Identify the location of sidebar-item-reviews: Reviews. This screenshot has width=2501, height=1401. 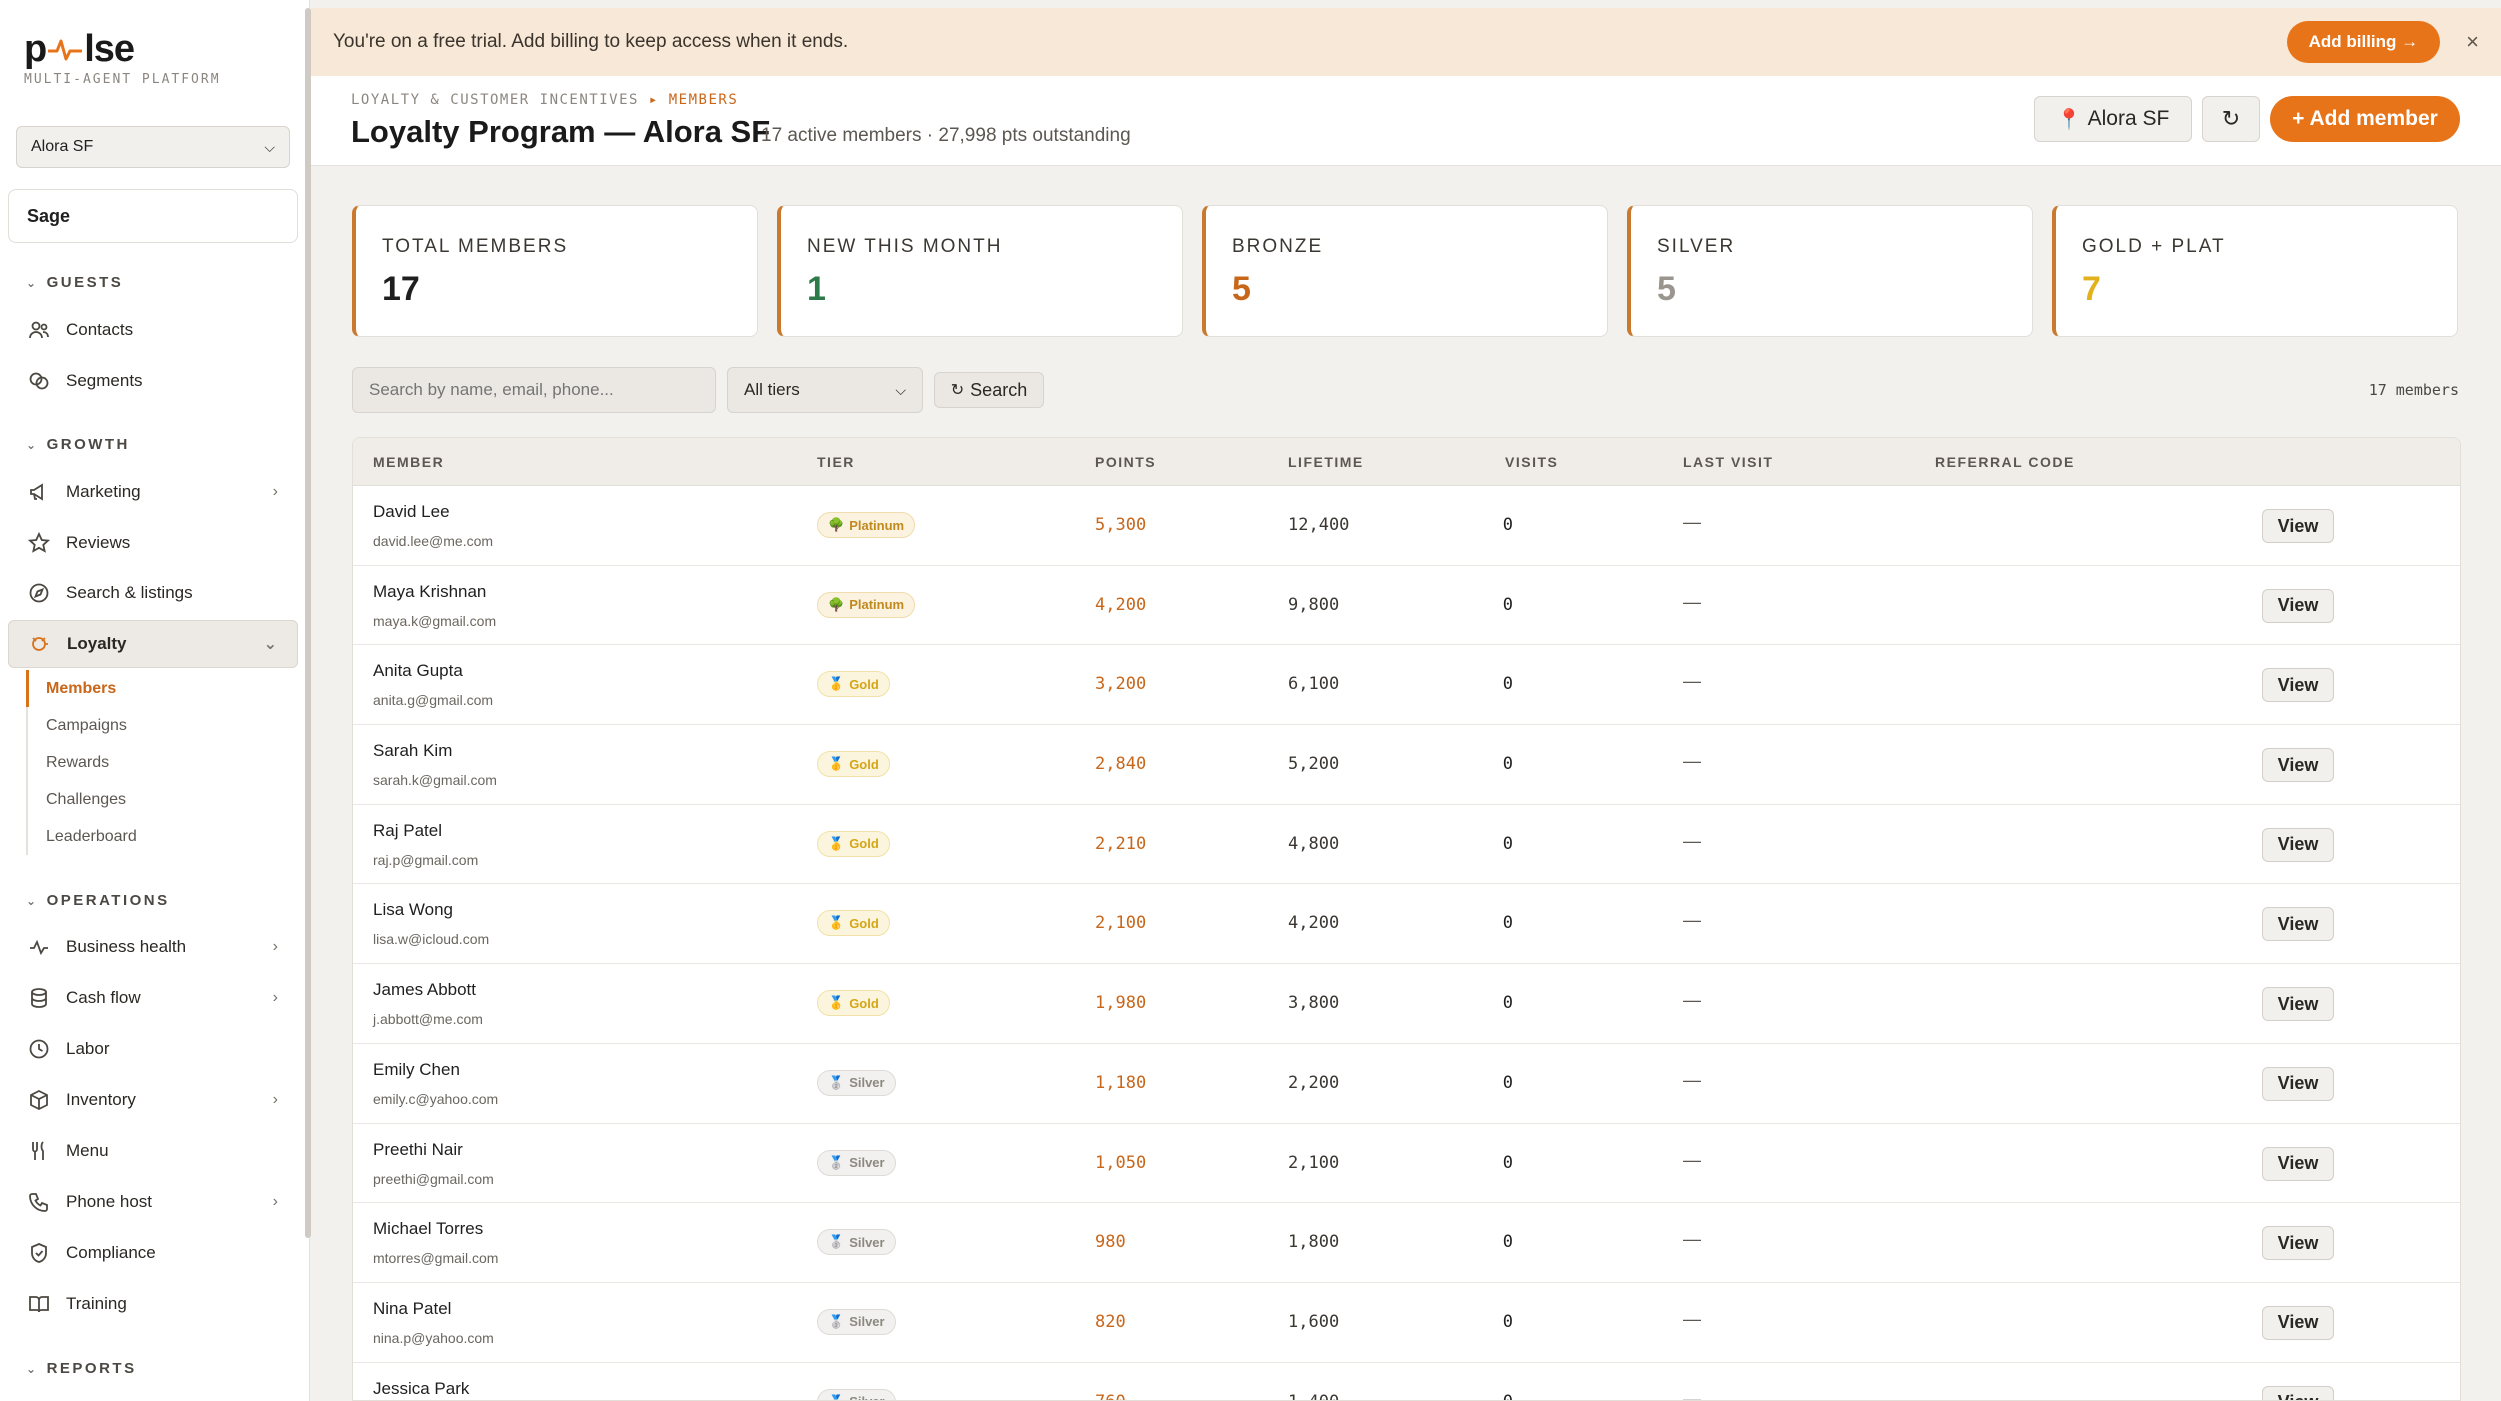
(153, 543).